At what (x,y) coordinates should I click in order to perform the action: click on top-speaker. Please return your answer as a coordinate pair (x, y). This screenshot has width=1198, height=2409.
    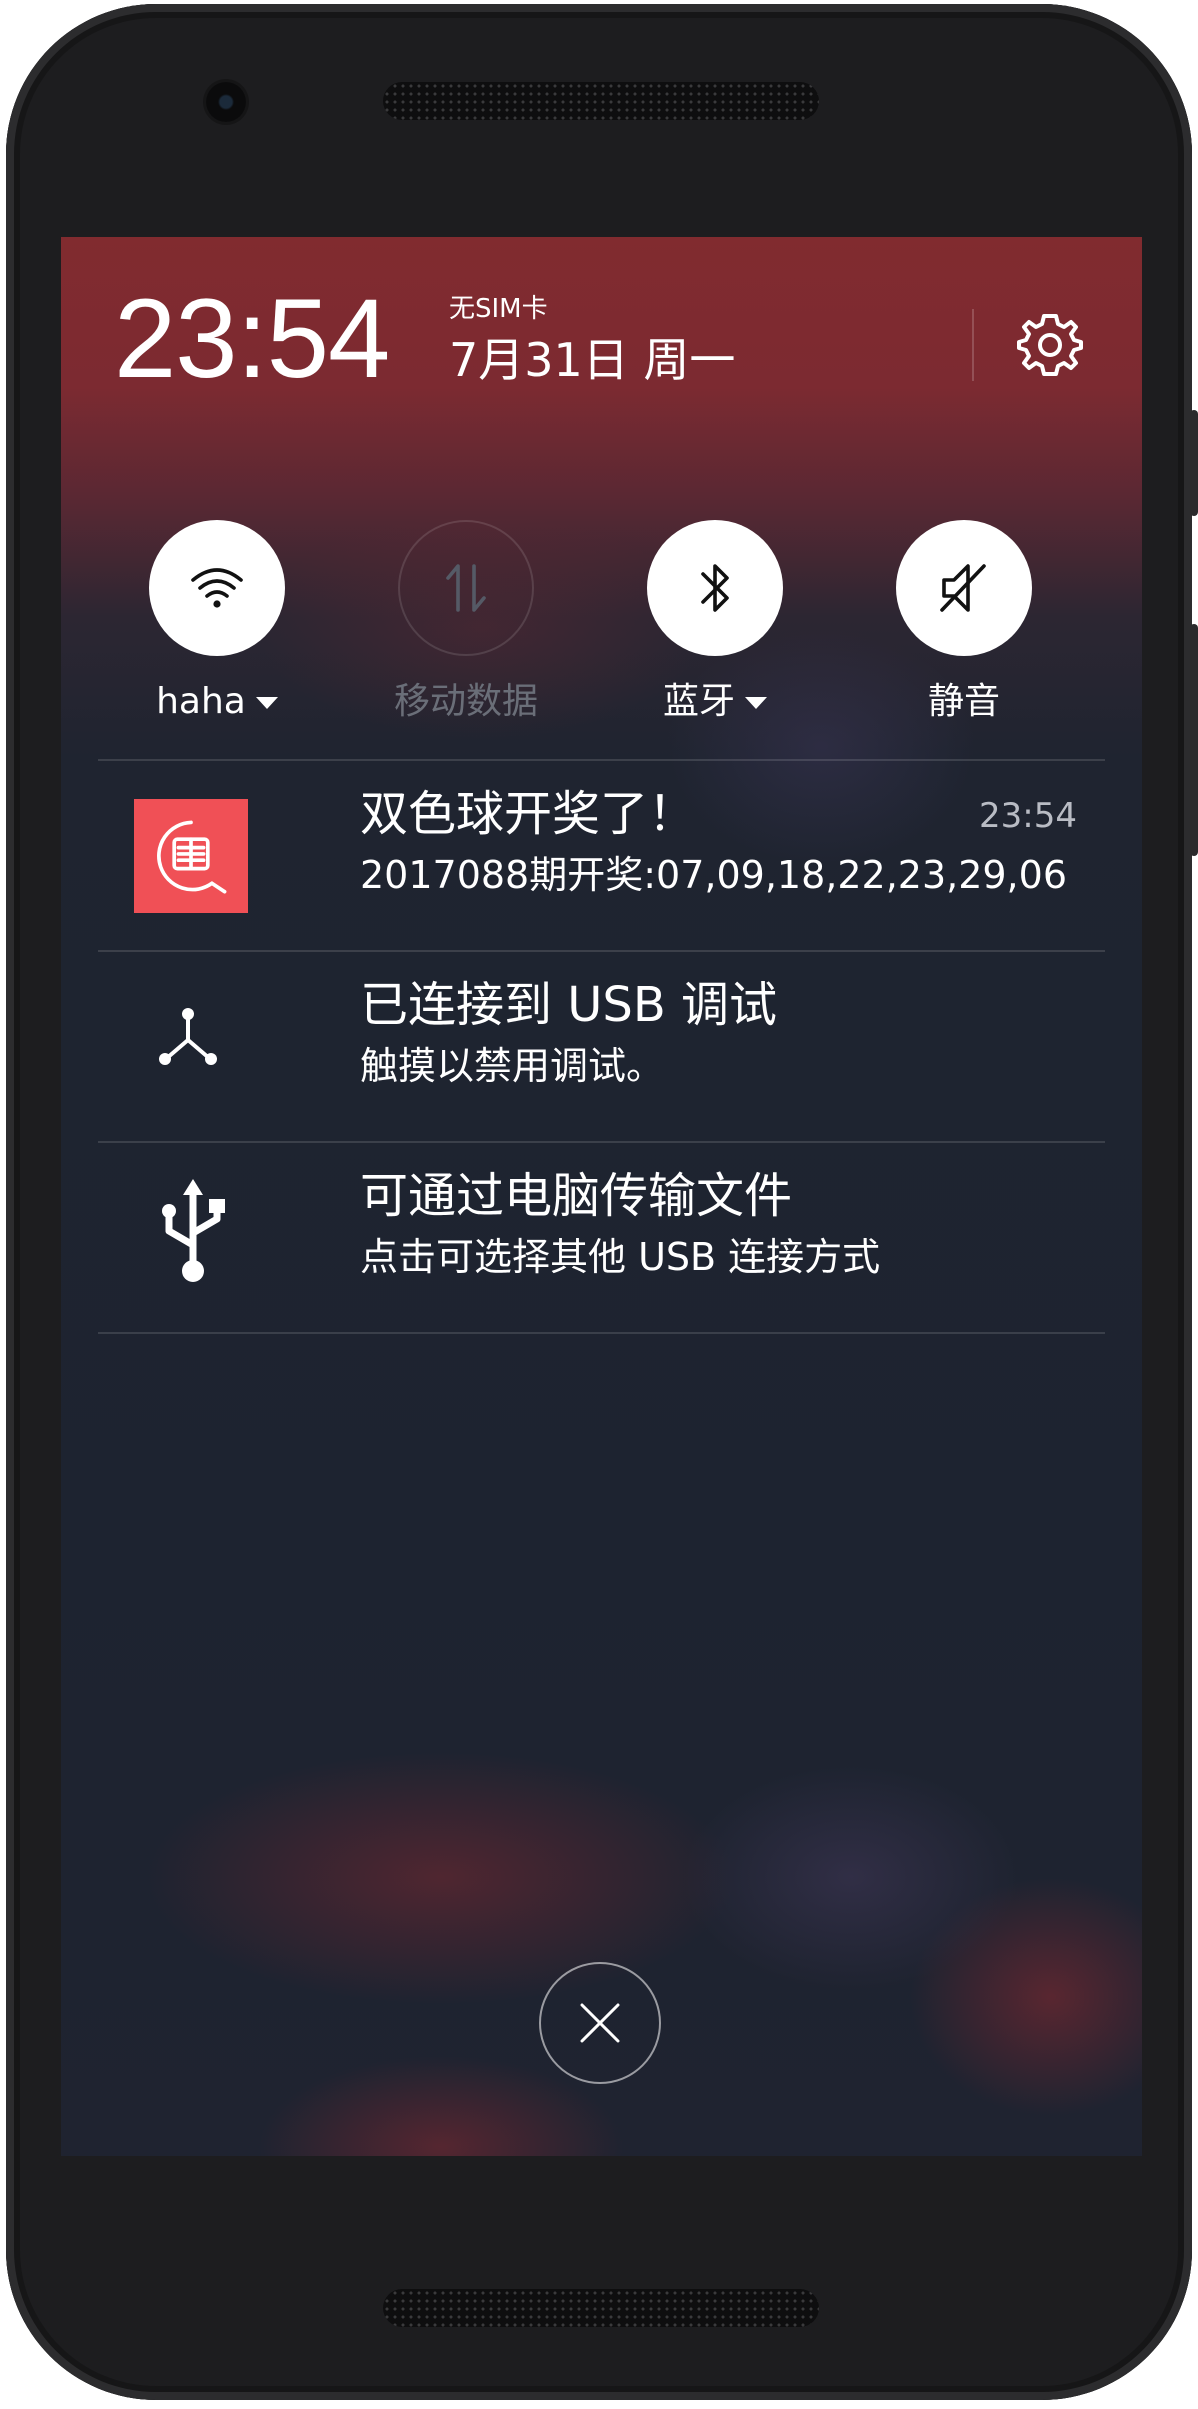
    Looking at the image, I should click on (601, 101).